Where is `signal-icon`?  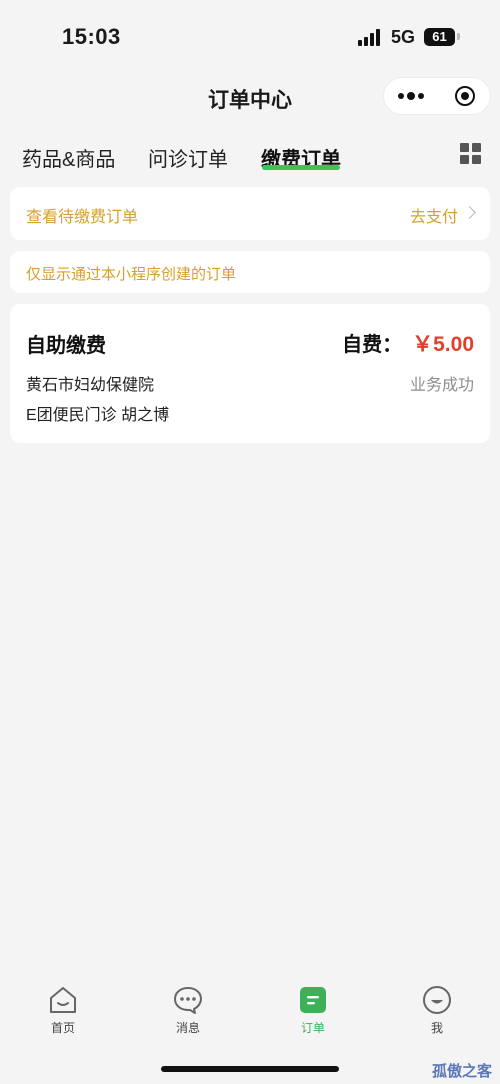
signal-icon is located at coordinates (371, 37).